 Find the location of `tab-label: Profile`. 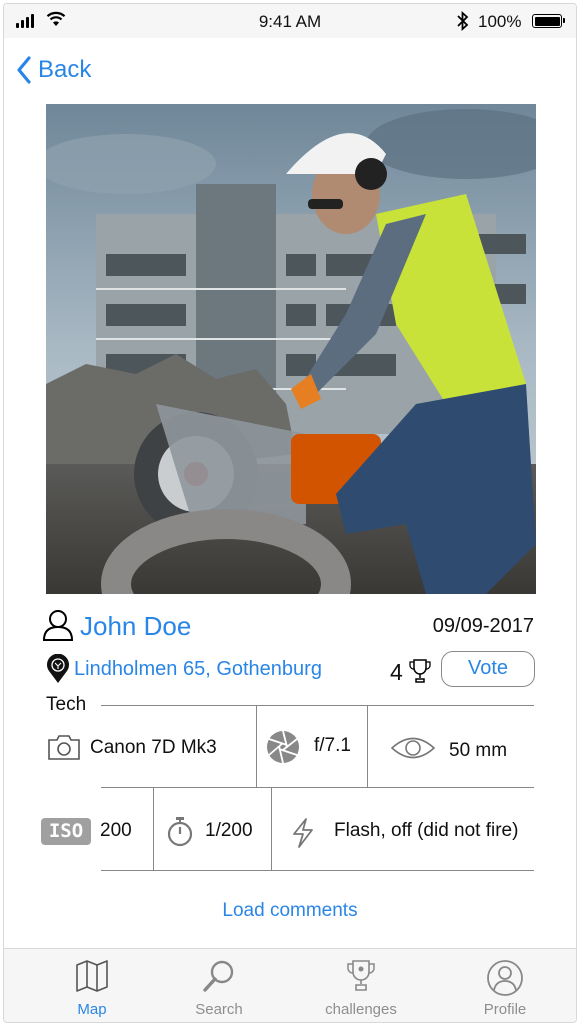

tab-label: Profile is located at coordinates (505, 1009).